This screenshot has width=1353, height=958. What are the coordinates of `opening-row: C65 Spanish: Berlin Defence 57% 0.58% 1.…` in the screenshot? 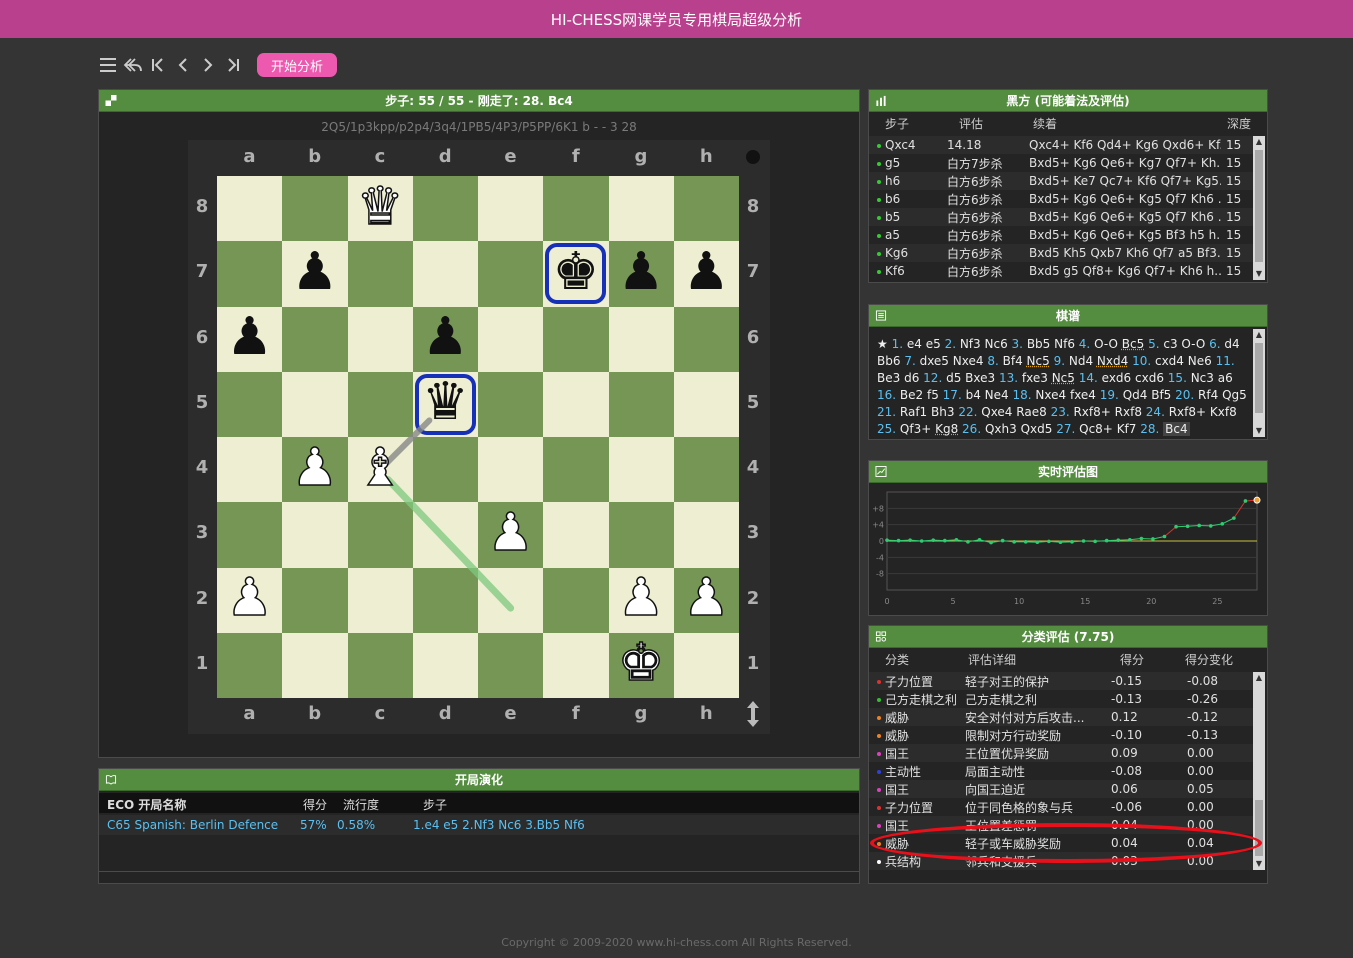 It's located at (479, 825).